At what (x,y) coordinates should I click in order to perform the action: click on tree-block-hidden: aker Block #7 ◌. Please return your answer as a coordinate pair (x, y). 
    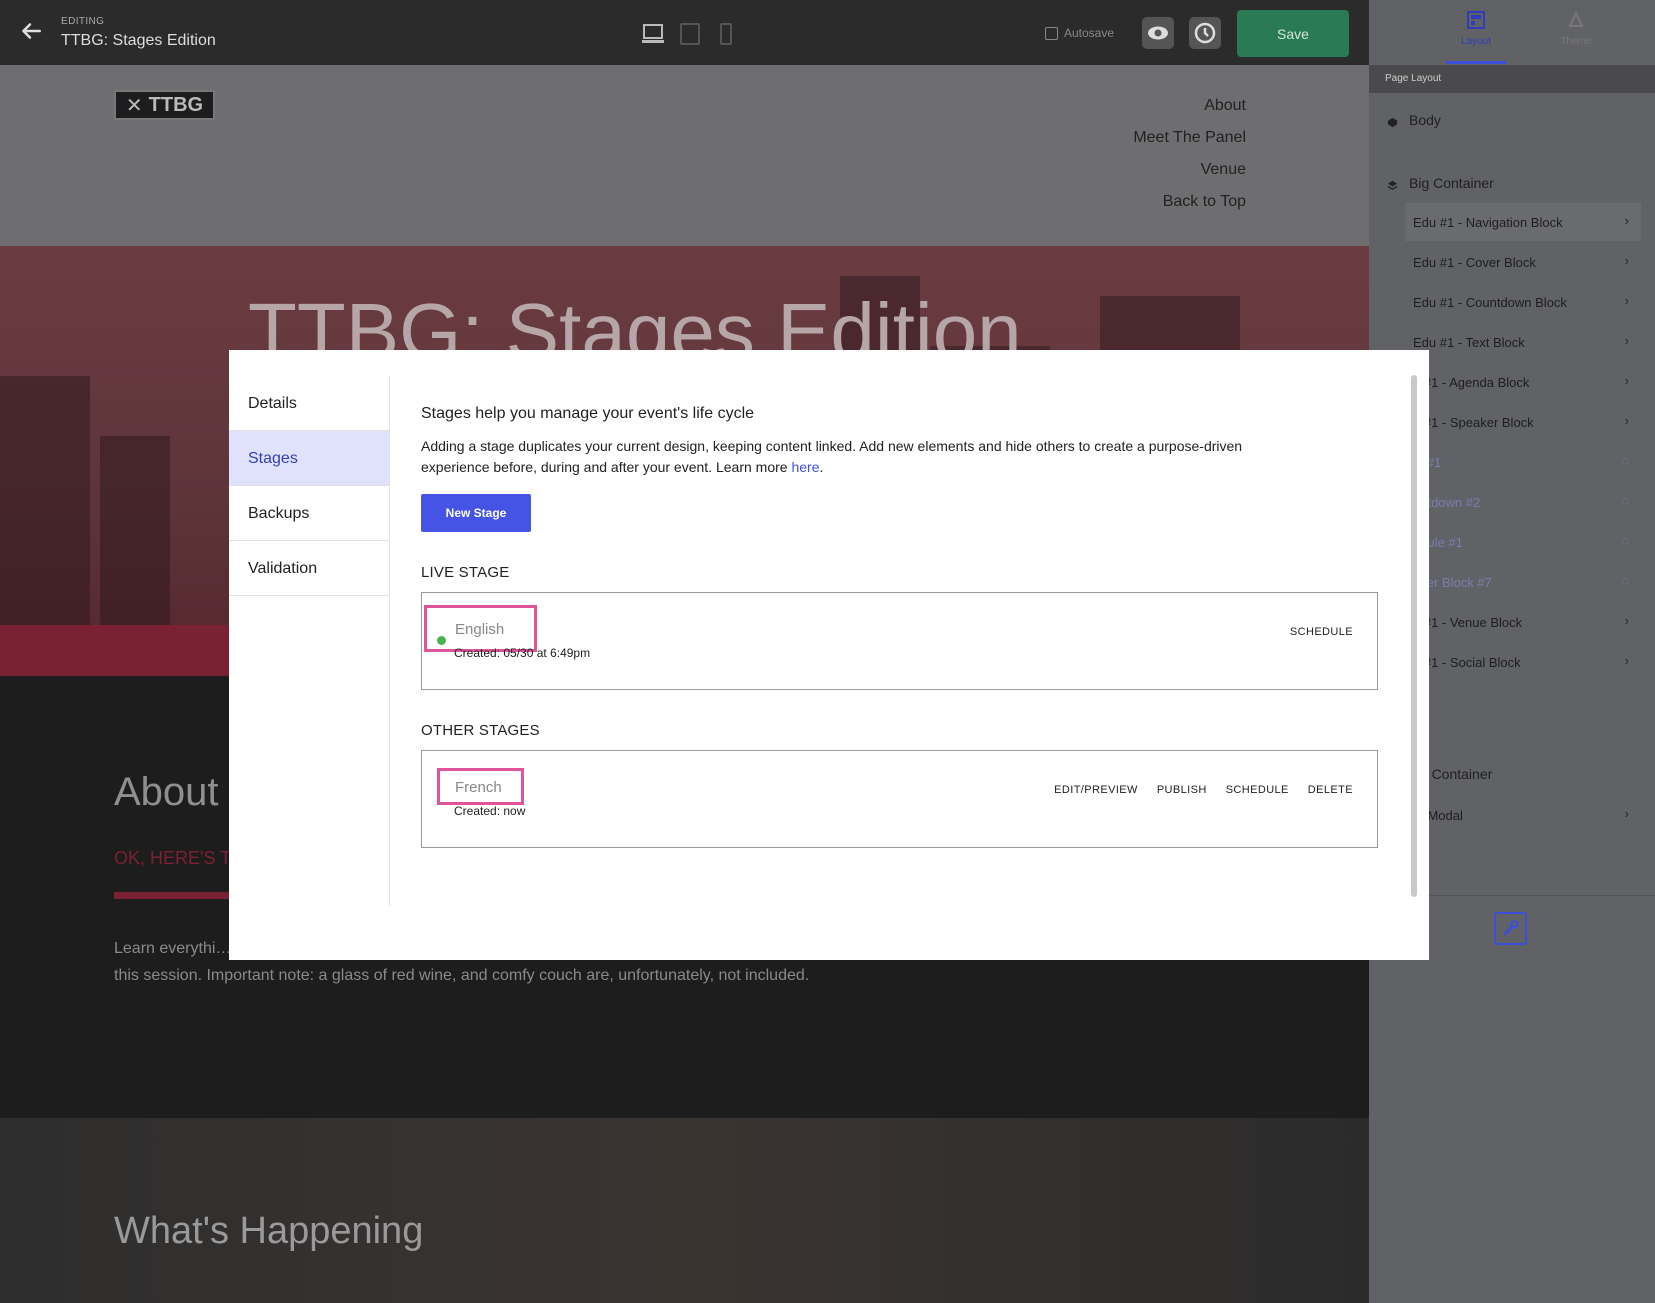
    Looking at the image, I should click on (1523, 582).